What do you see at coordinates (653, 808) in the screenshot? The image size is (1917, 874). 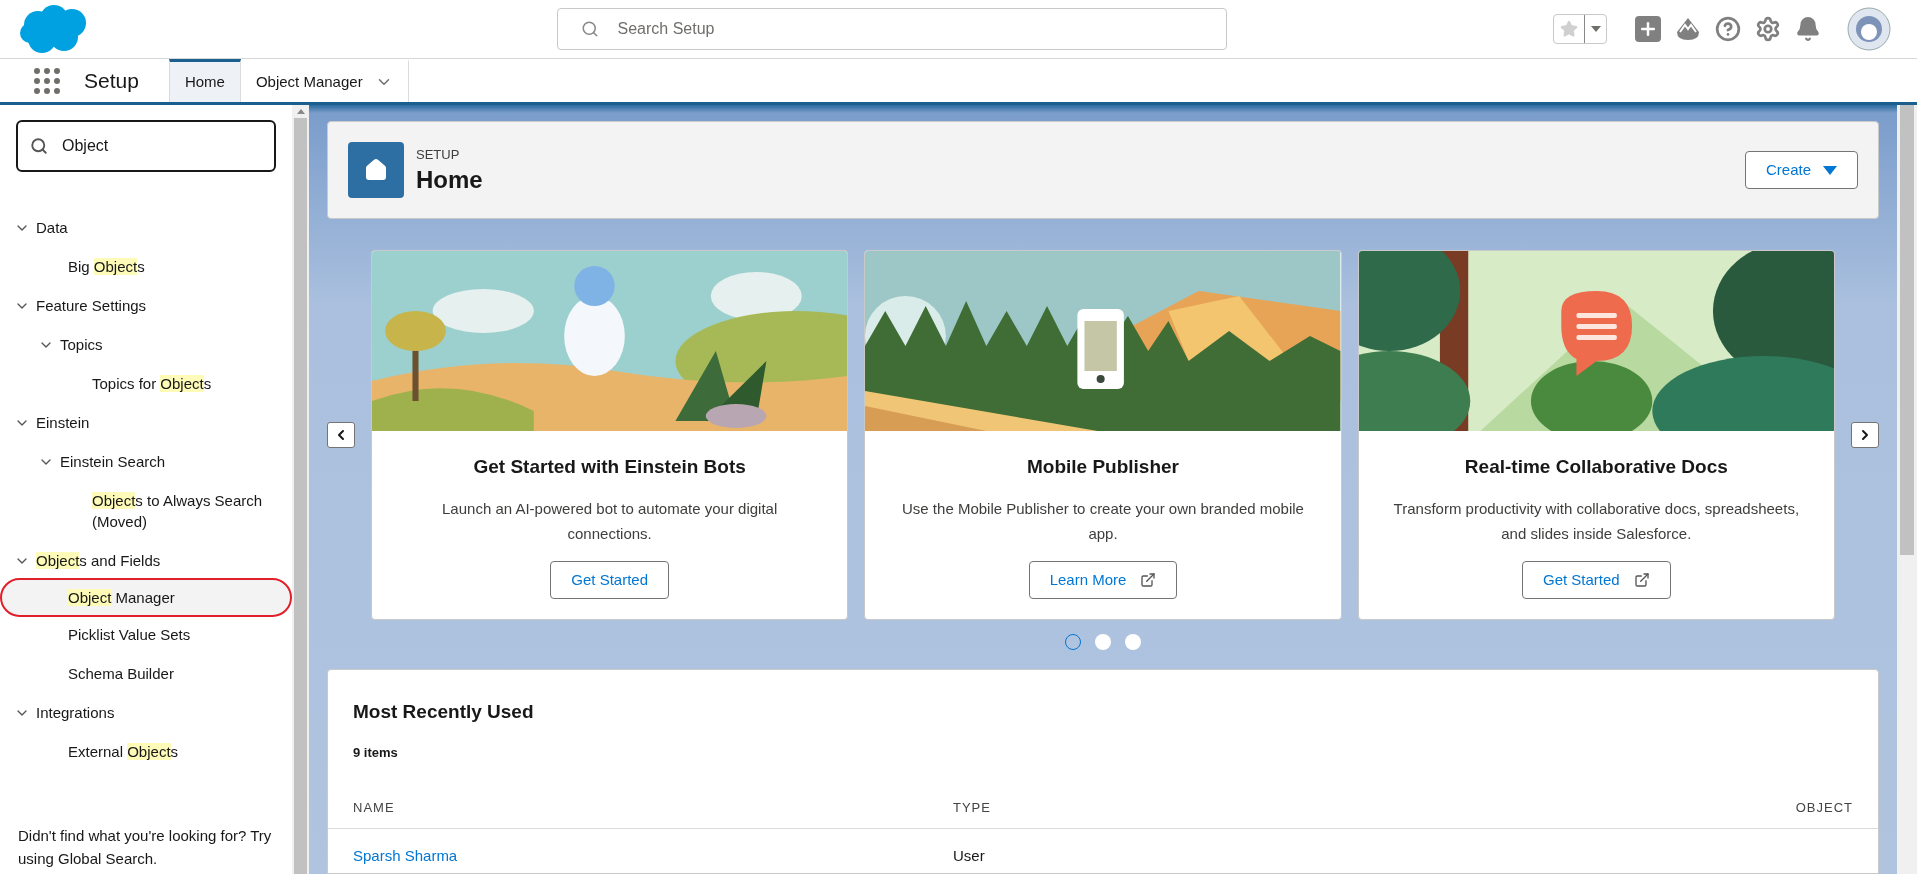 I see `column-header: NAME` at bounding box center [653, 808].